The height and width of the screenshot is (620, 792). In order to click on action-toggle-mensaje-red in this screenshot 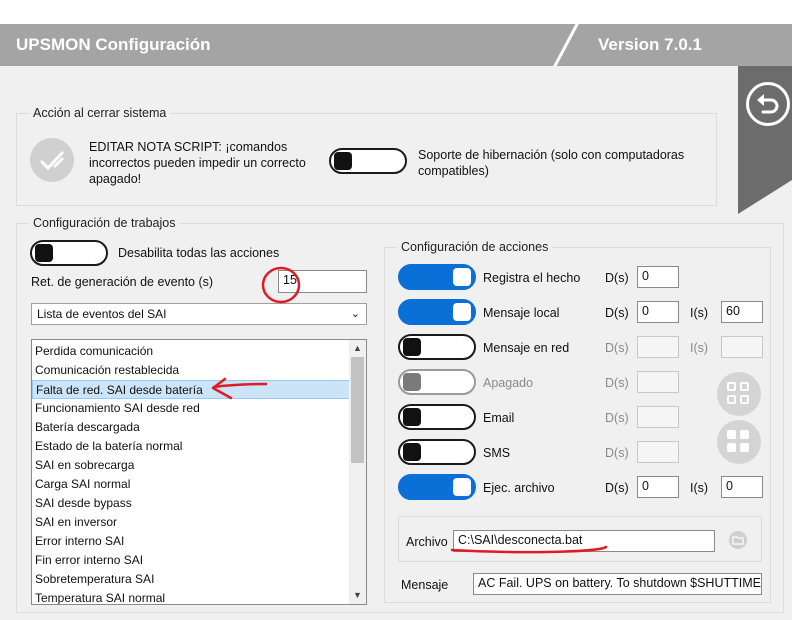, I will do `click(437, 347)`.